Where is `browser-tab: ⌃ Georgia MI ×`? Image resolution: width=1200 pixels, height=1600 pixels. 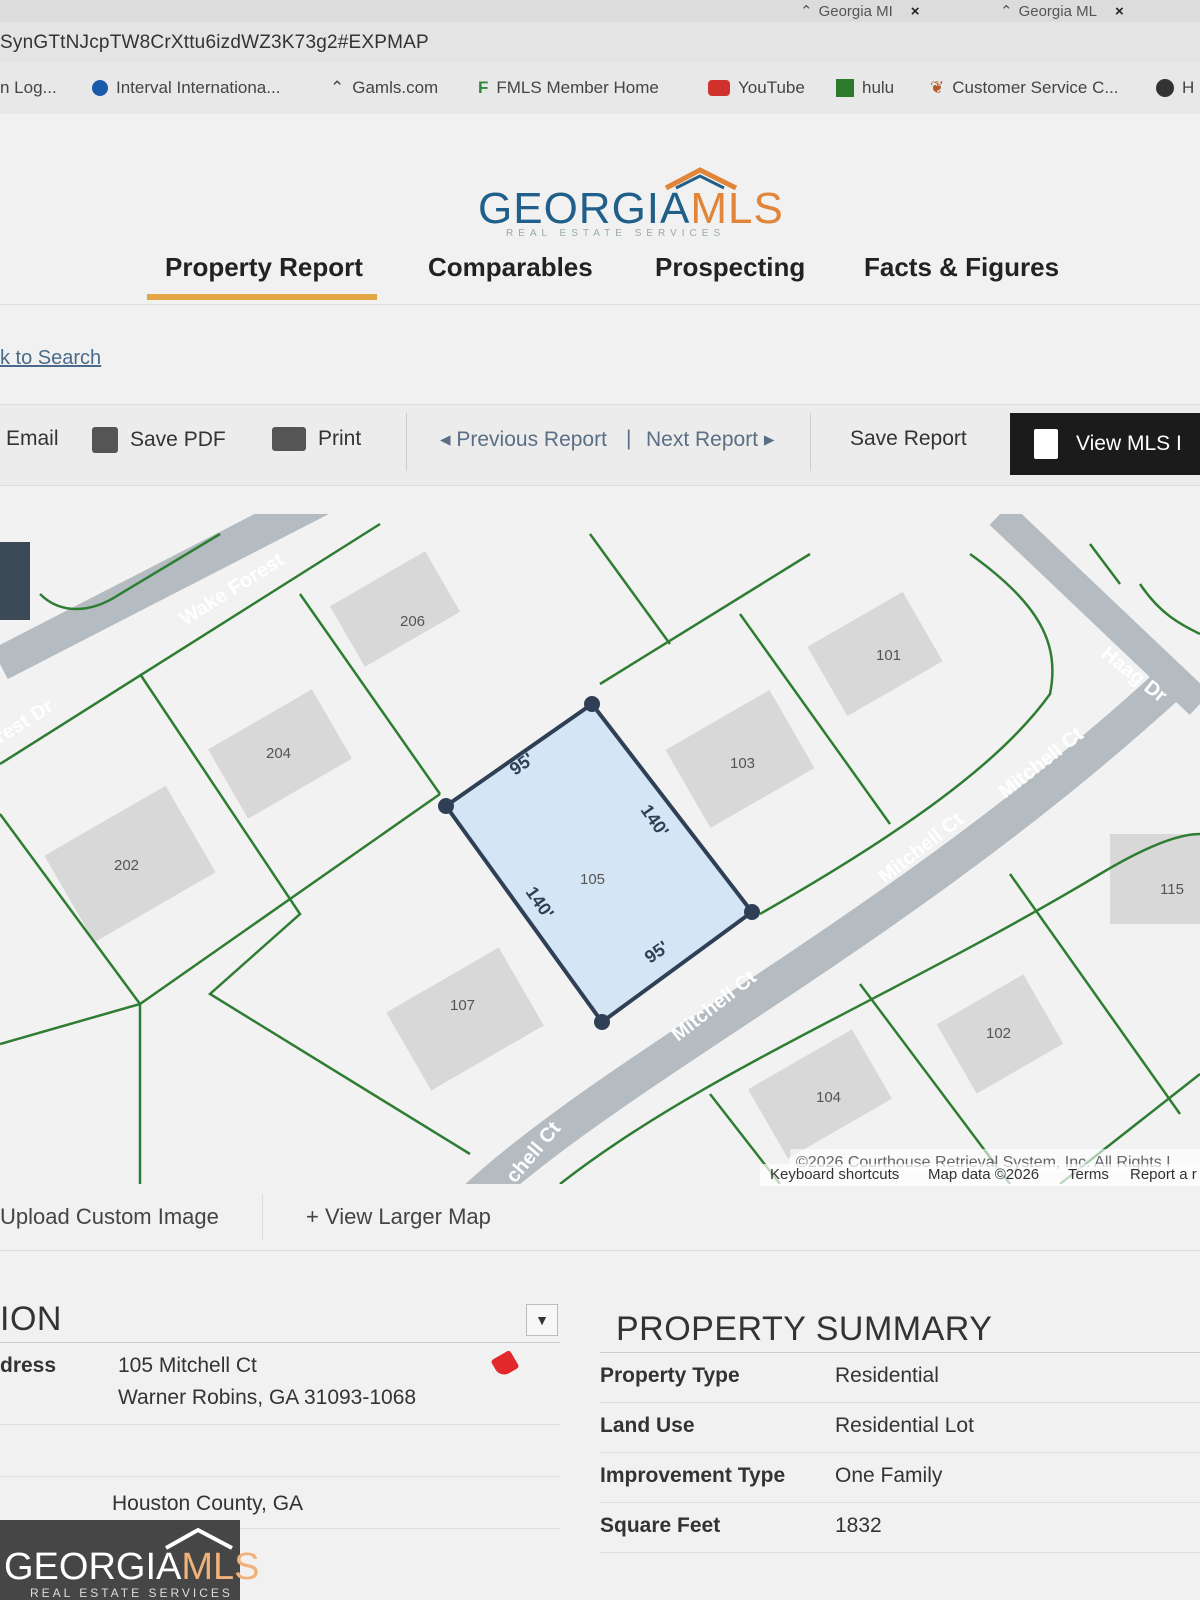 browser-tab: ⌃ Georgia MI × is located at coordinates (860, 11).